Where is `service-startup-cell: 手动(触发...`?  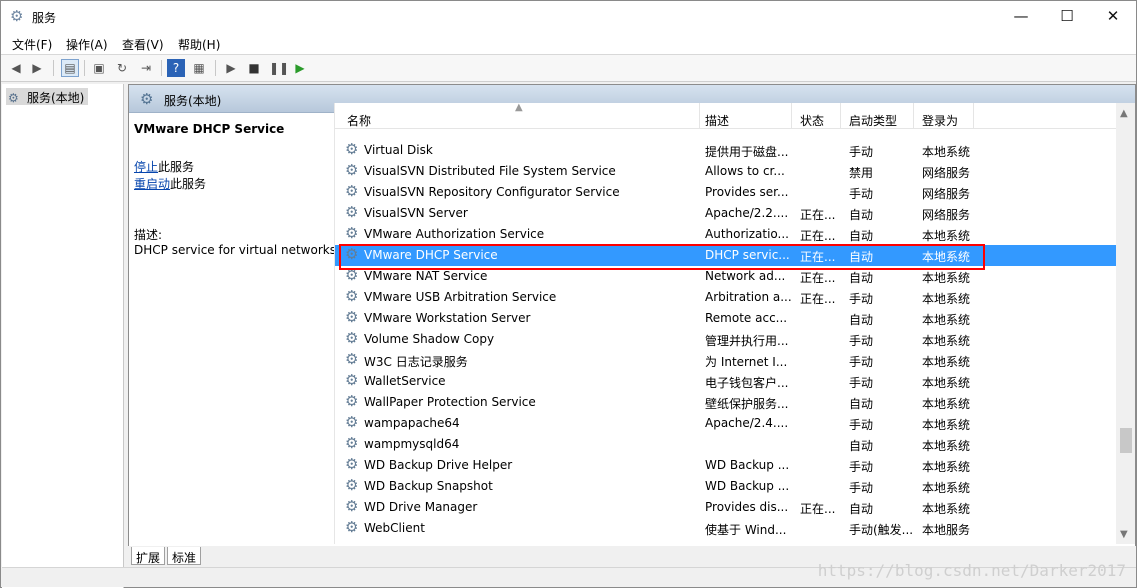 service-startup-cell: 手动(触发... is located at coordinates (881, 530).